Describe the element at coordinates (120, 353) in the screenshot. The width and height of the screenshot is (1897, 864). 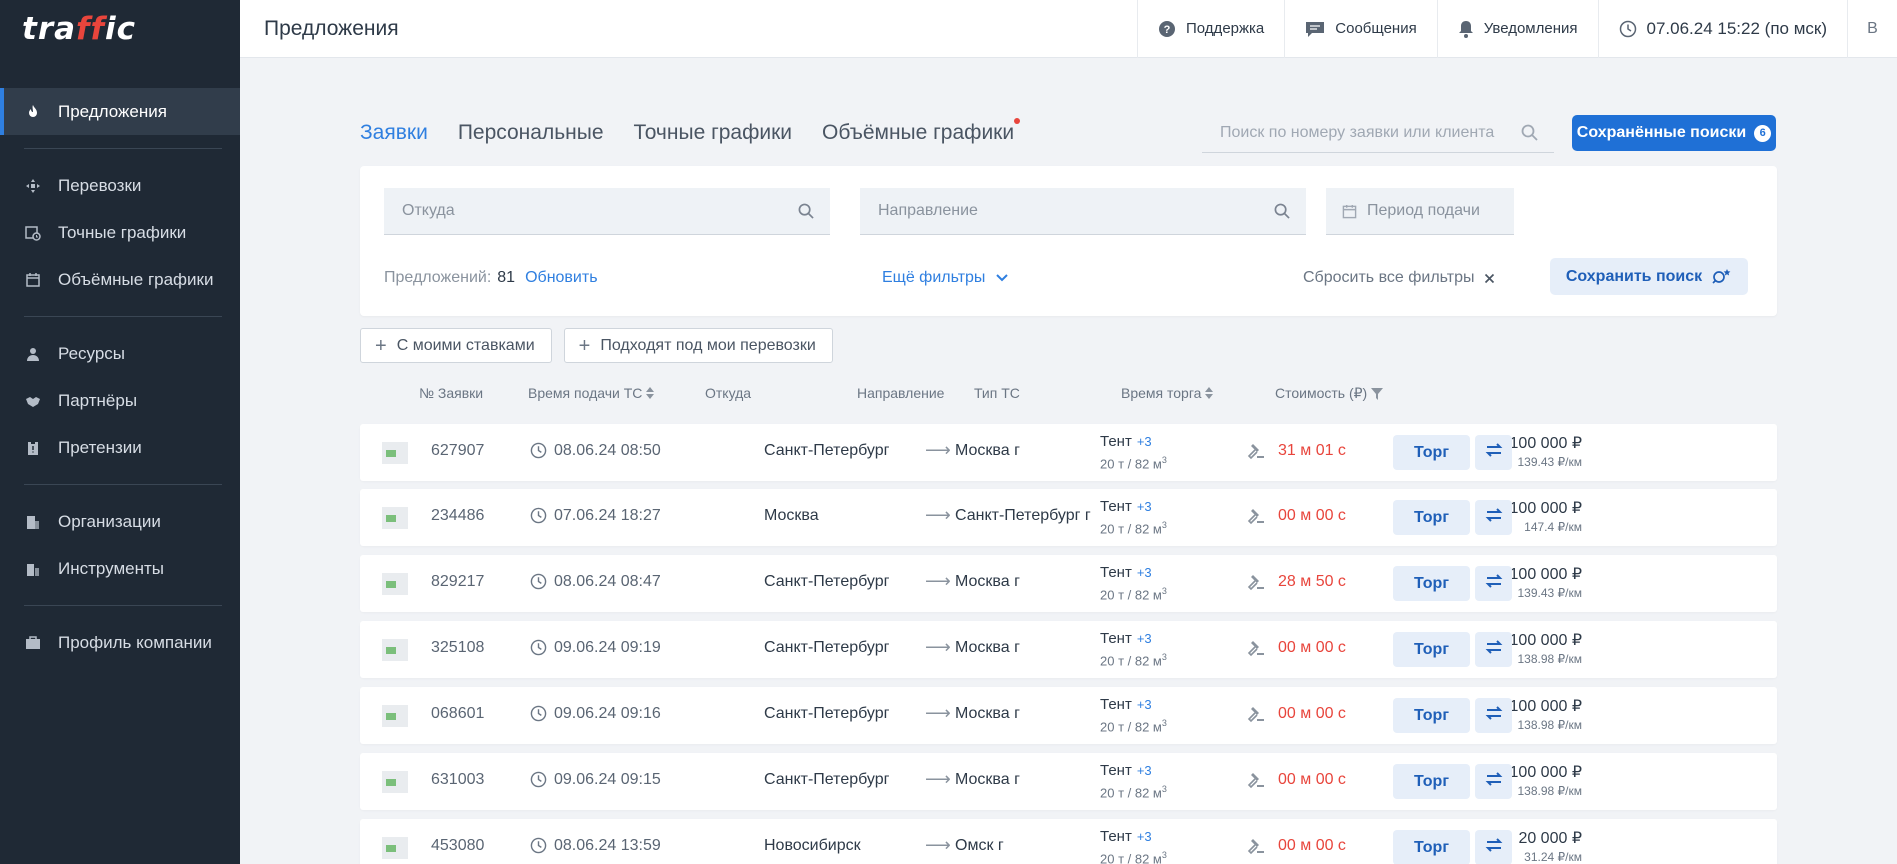
I see `sidebar-item-resources: Ресурсы` at that location.